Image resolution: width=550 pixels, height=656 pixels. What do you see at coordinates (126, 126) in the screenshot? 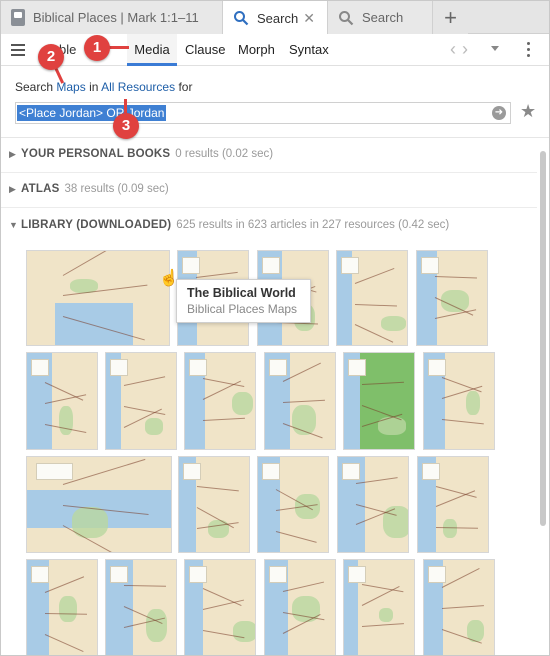
I see `callout-3: 3` at bounding box center [126, 126].